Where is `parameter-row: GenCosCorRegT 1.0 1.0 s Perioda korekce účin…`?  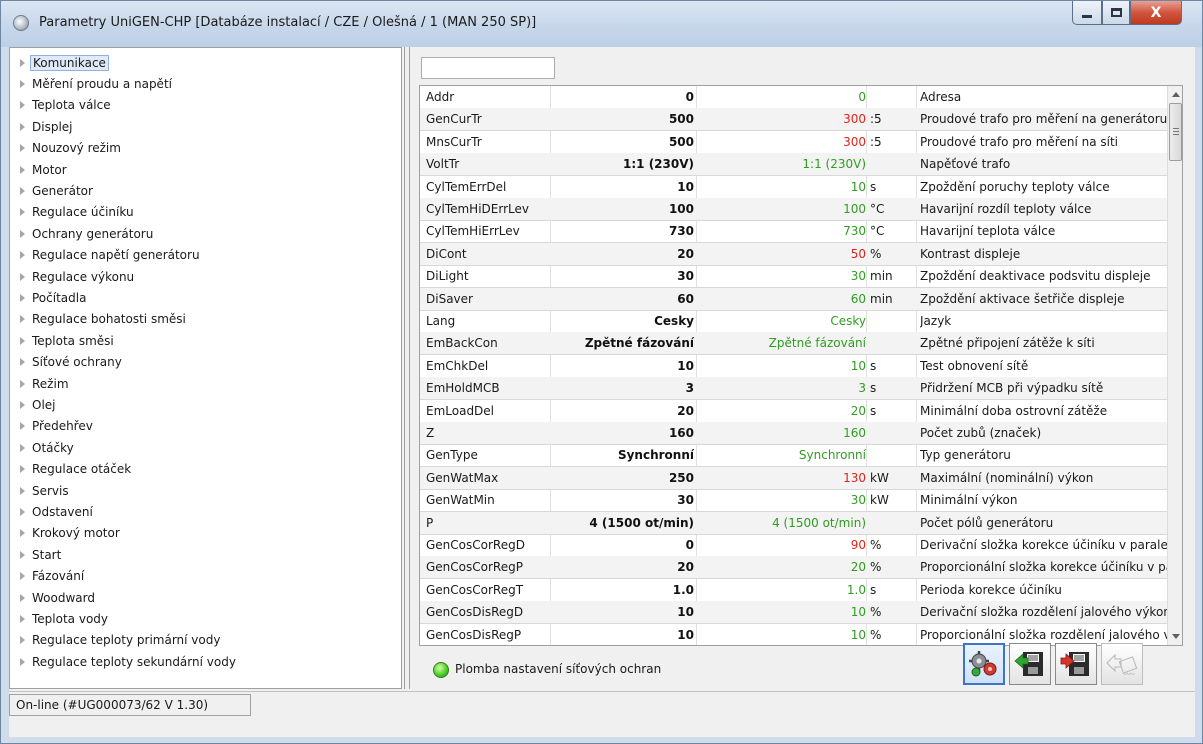 parameter-row: GenCosCorRegT 1.0 1.0 s Perioda korekce účin… is located at coordinates (793, 590).